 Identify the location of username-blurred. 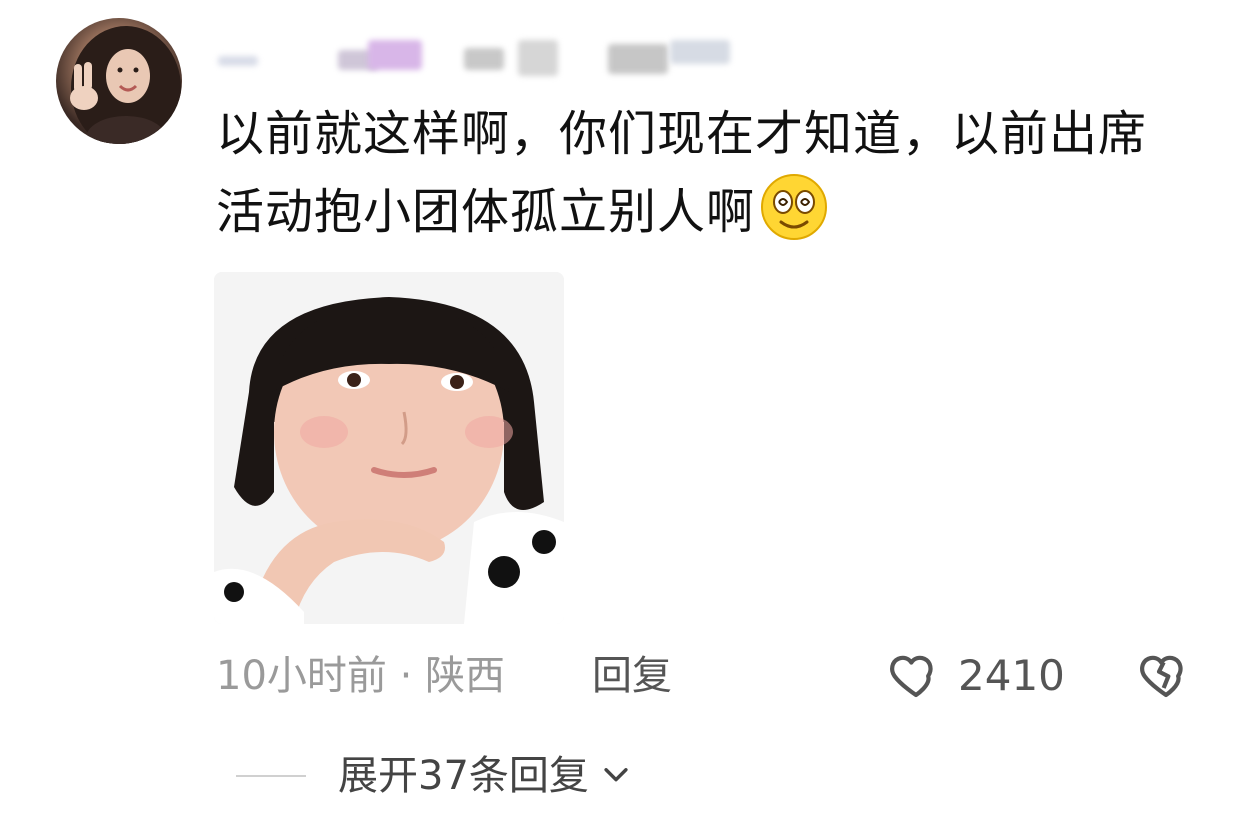
(478, 57).